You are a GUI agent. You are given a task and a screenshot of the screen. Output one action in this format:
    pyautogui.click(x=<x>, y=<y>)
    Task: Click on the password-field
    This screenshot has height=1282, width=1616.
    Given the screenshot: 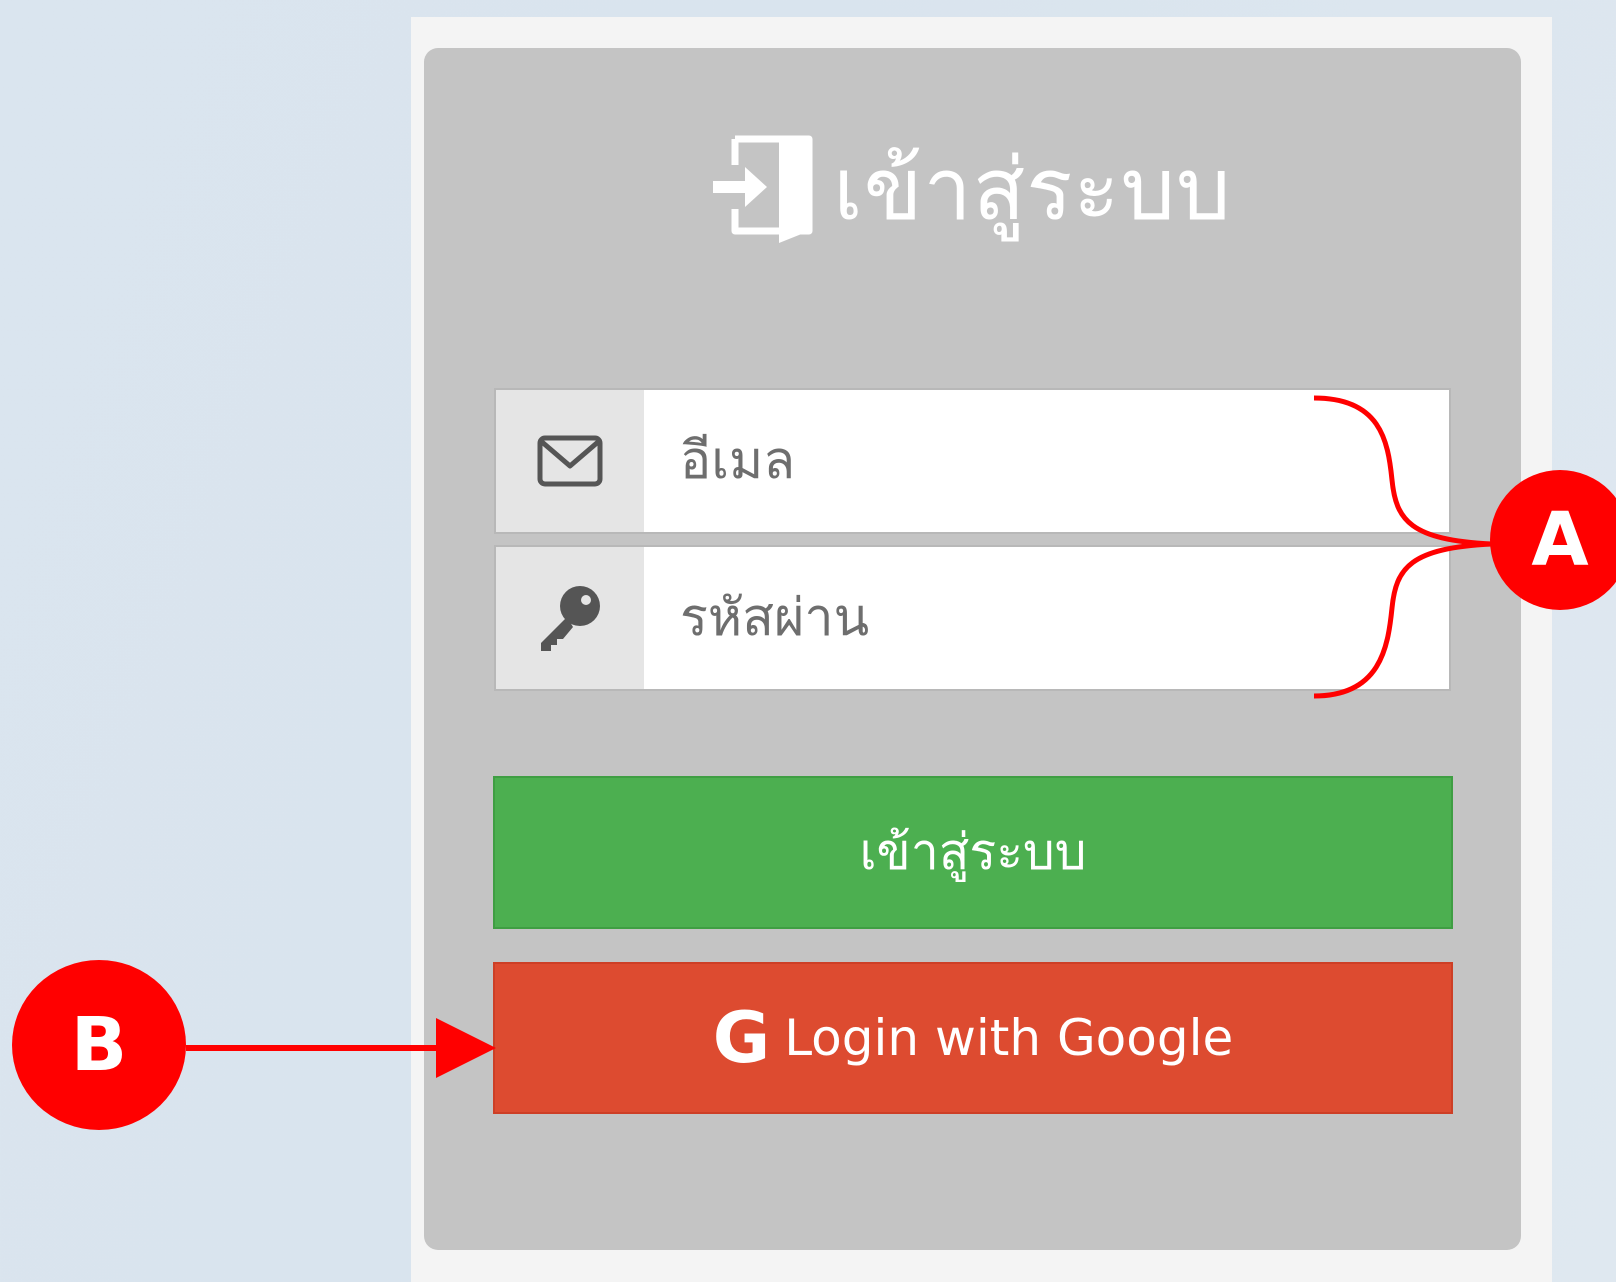 What is the action you would take?
    pyautogui.click(x=972, y=618)
    